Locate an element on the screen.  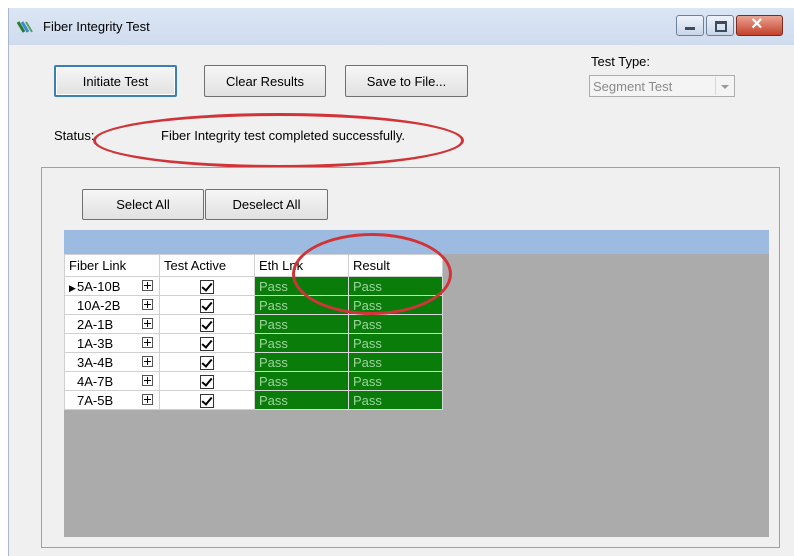
test-type-select: Segment Test is located at coordinates (662, 86).